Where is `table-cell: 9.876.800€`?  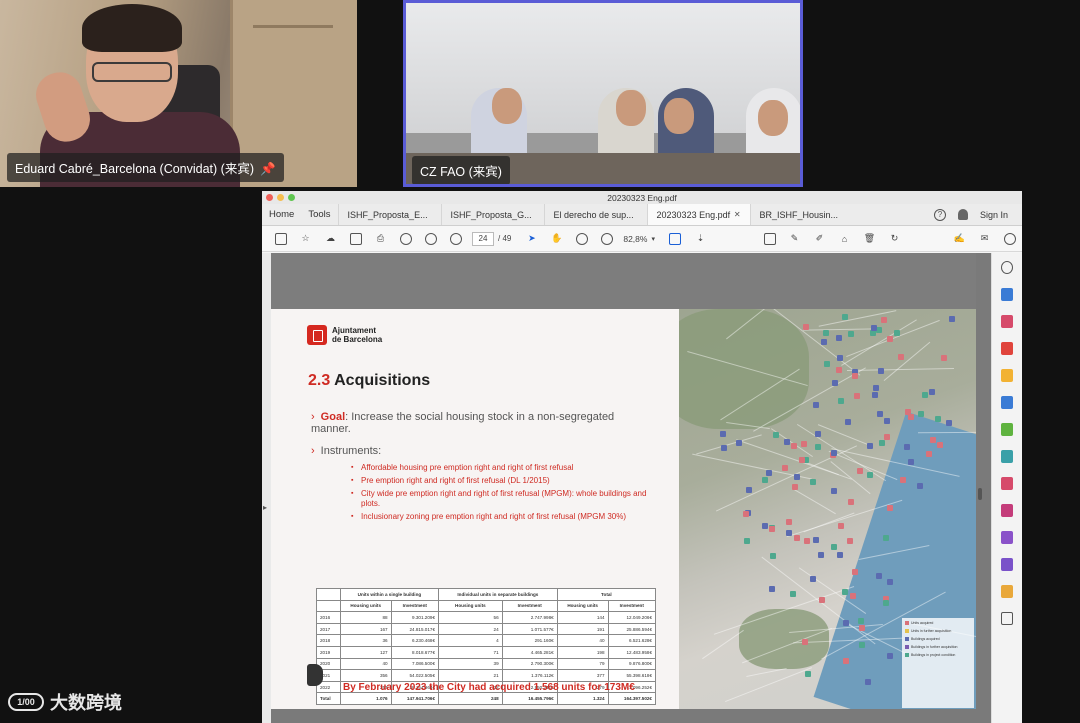 table-cell: 9.876.800€ is located at coordinates (632, 664).